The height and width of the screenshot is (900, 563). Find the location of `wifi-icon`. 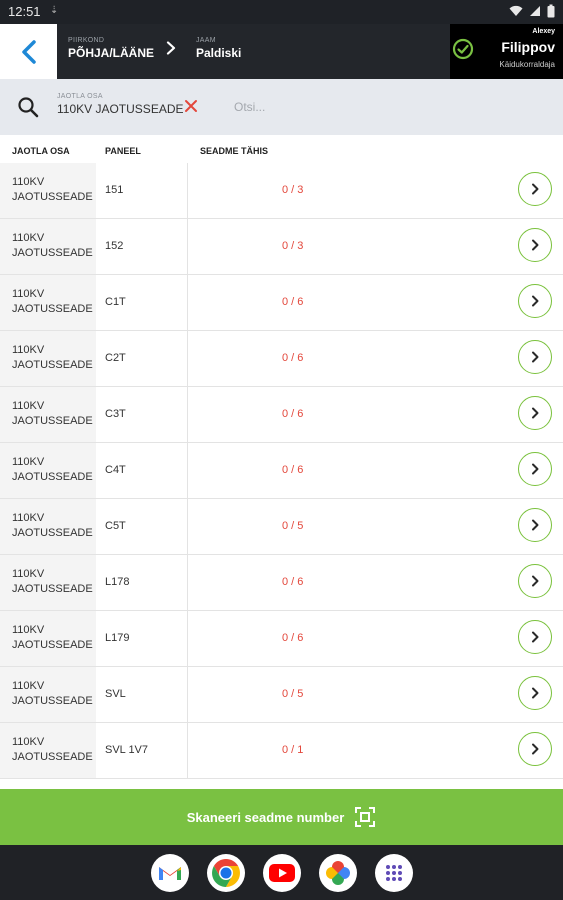

wifi-icon is located at coordinates (516, 10).